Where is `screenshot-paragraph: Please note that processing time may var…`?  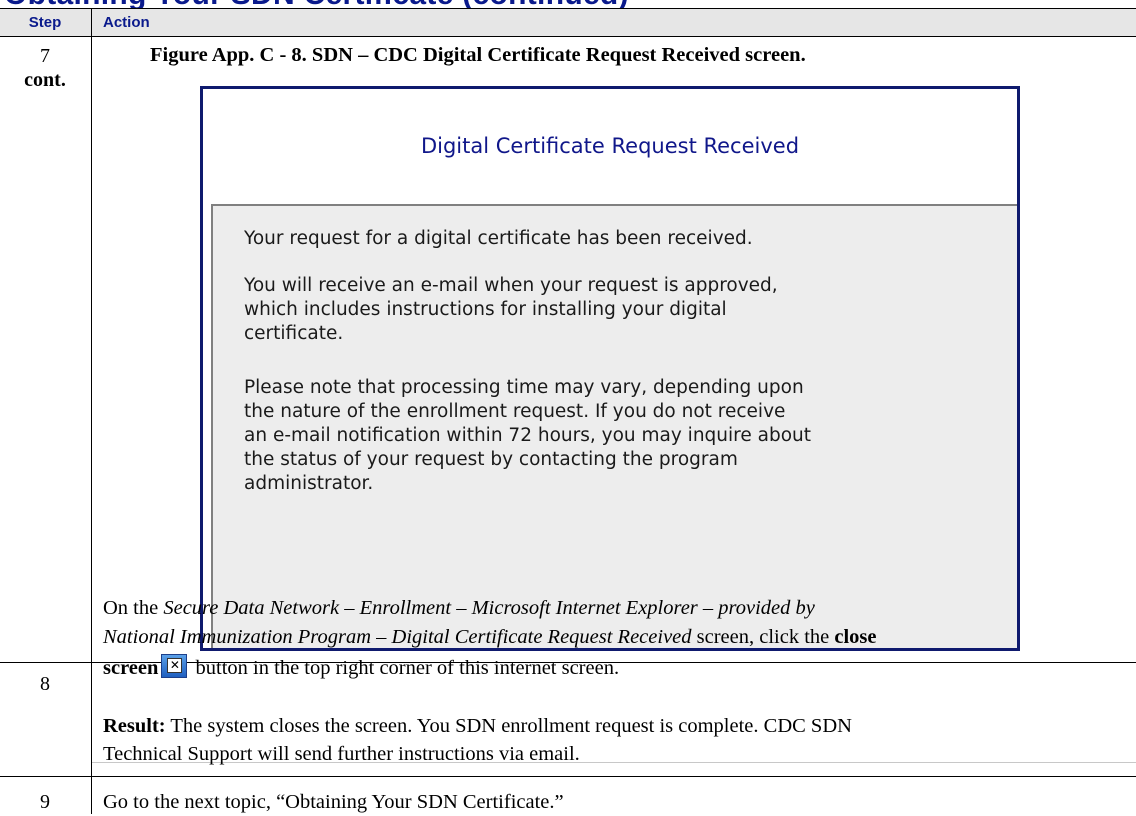
screenshot-paragraph: Please note that processing time may var… is located at coordinates (527, 435).